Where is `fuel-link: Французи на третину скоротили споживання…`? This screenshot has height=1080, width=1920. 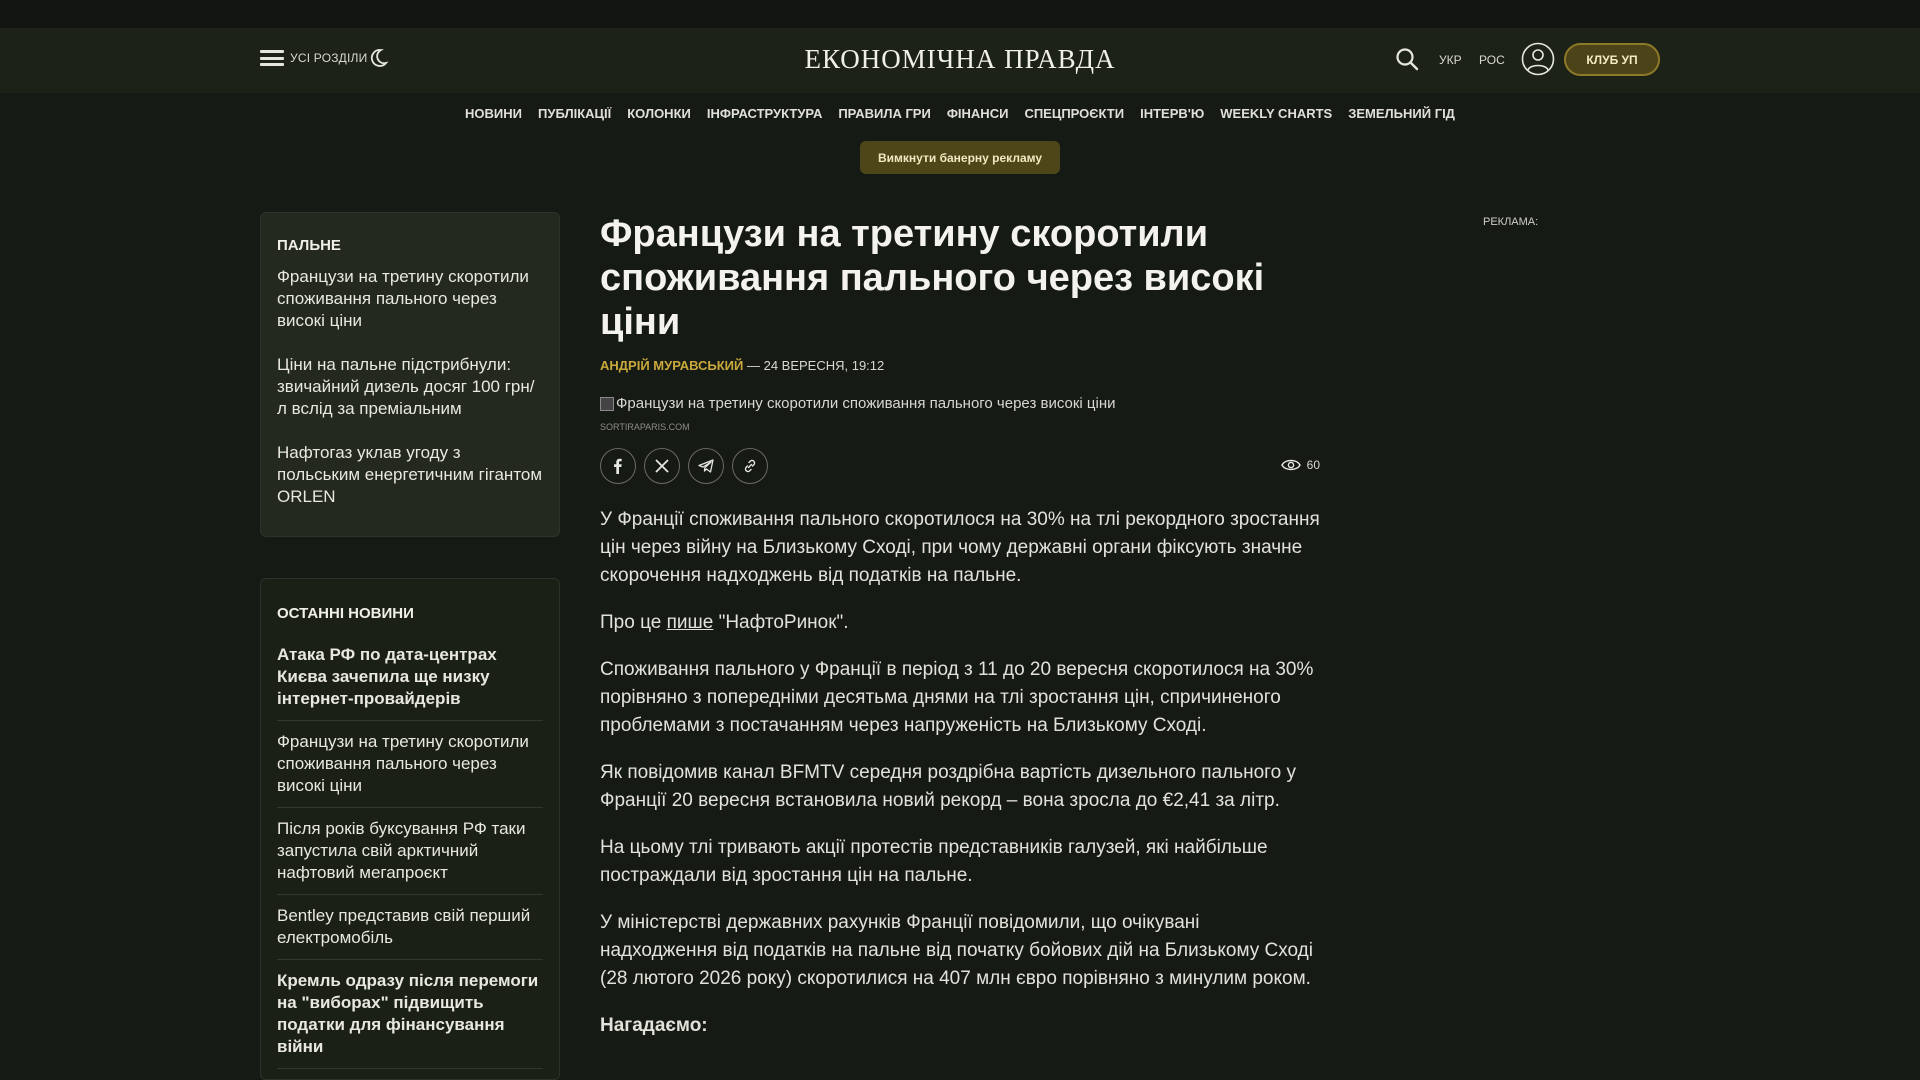
fuel-link: Французи на третину скоротили споживання… is located at coordinates (410, 299).